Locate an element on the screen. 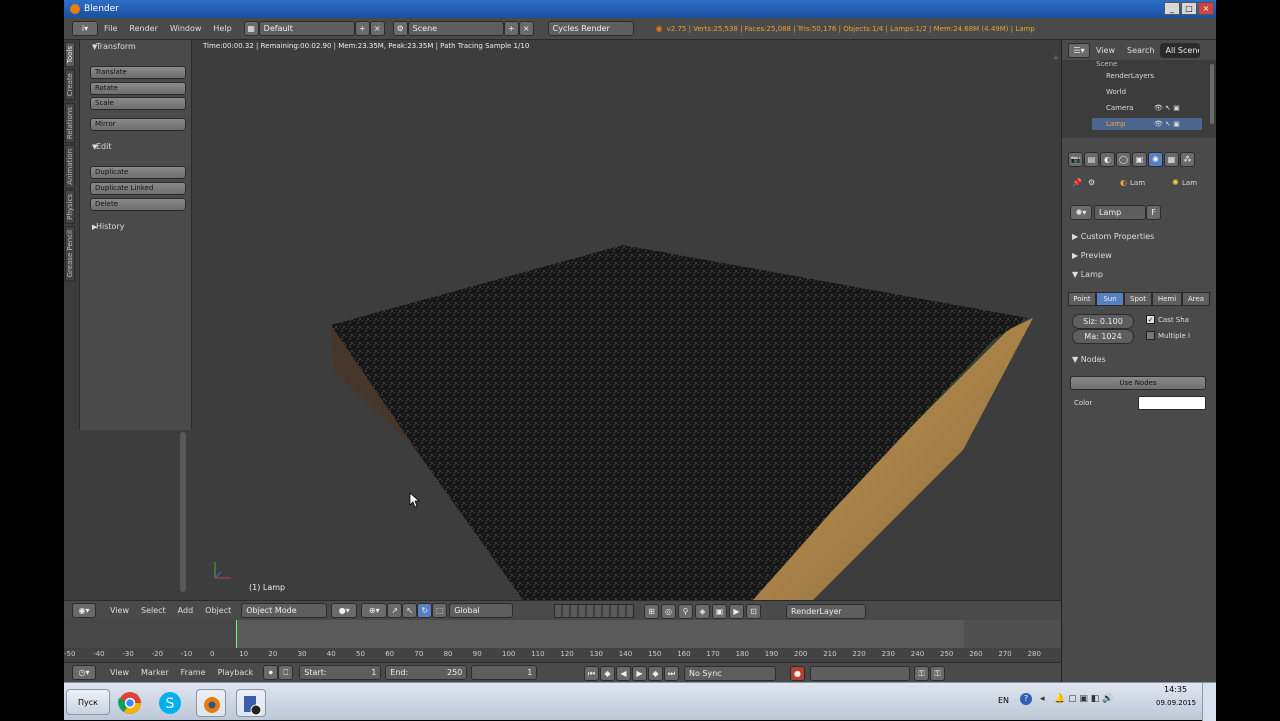 The height and width of the screenshot is (721, 1280). jump-start-button: ⏮ is located at coordinates (591, 673).